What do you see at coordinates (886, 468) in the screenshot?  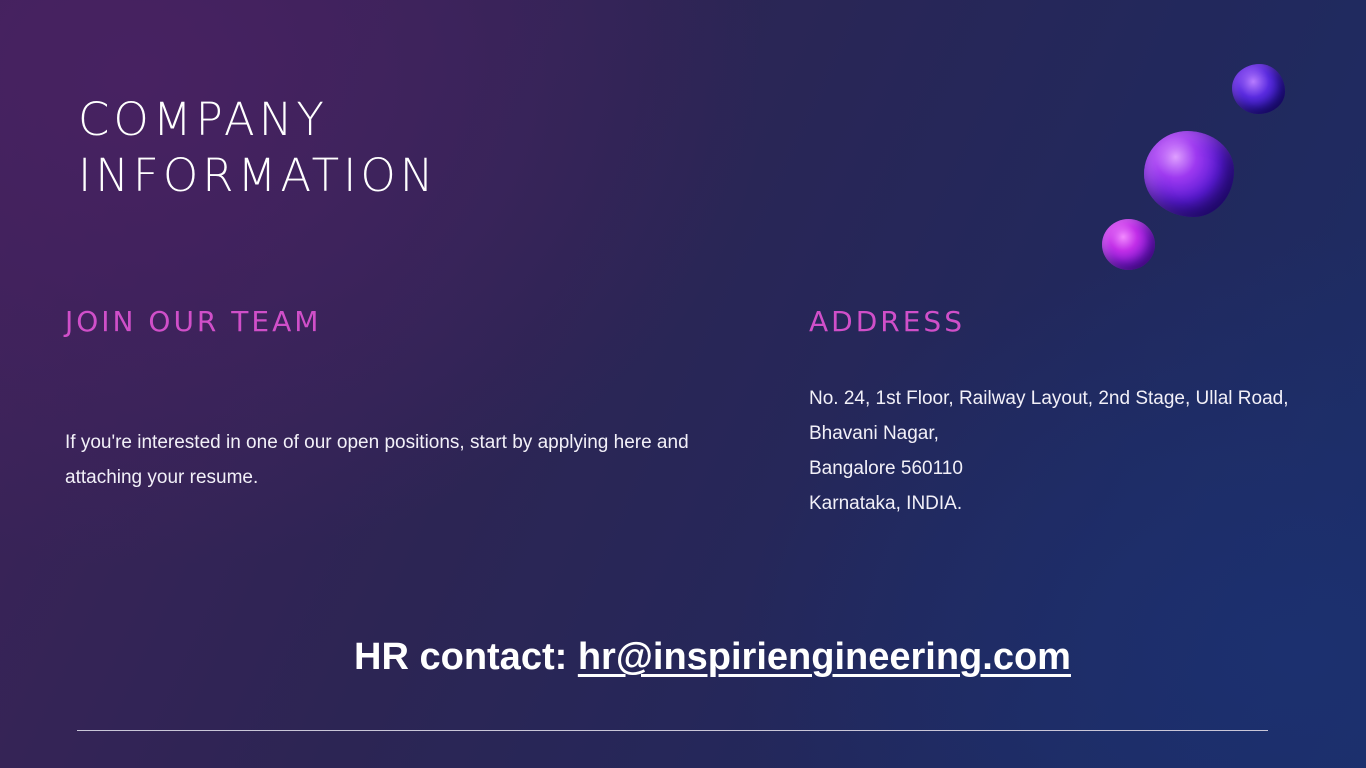 I see `address-line: Bangalore 560110` at bounding box center [886, 468].